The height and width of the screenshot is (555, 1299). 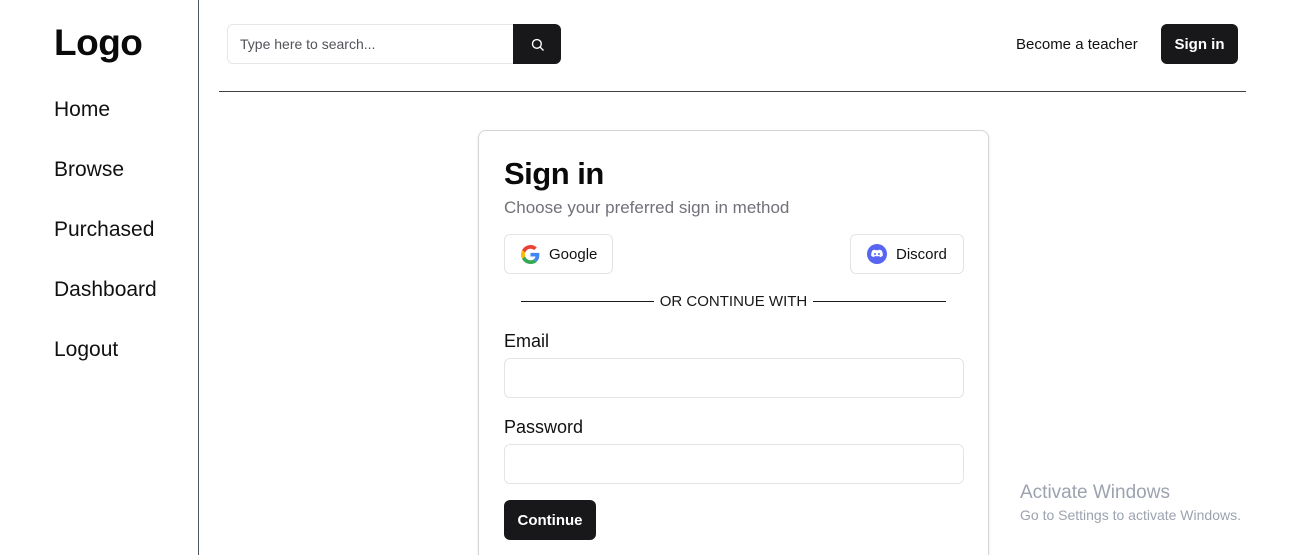 What do you see at coordinates (98, 43) in the screenshot?
I see `logo: Logo` at bounding box center [98, 43].